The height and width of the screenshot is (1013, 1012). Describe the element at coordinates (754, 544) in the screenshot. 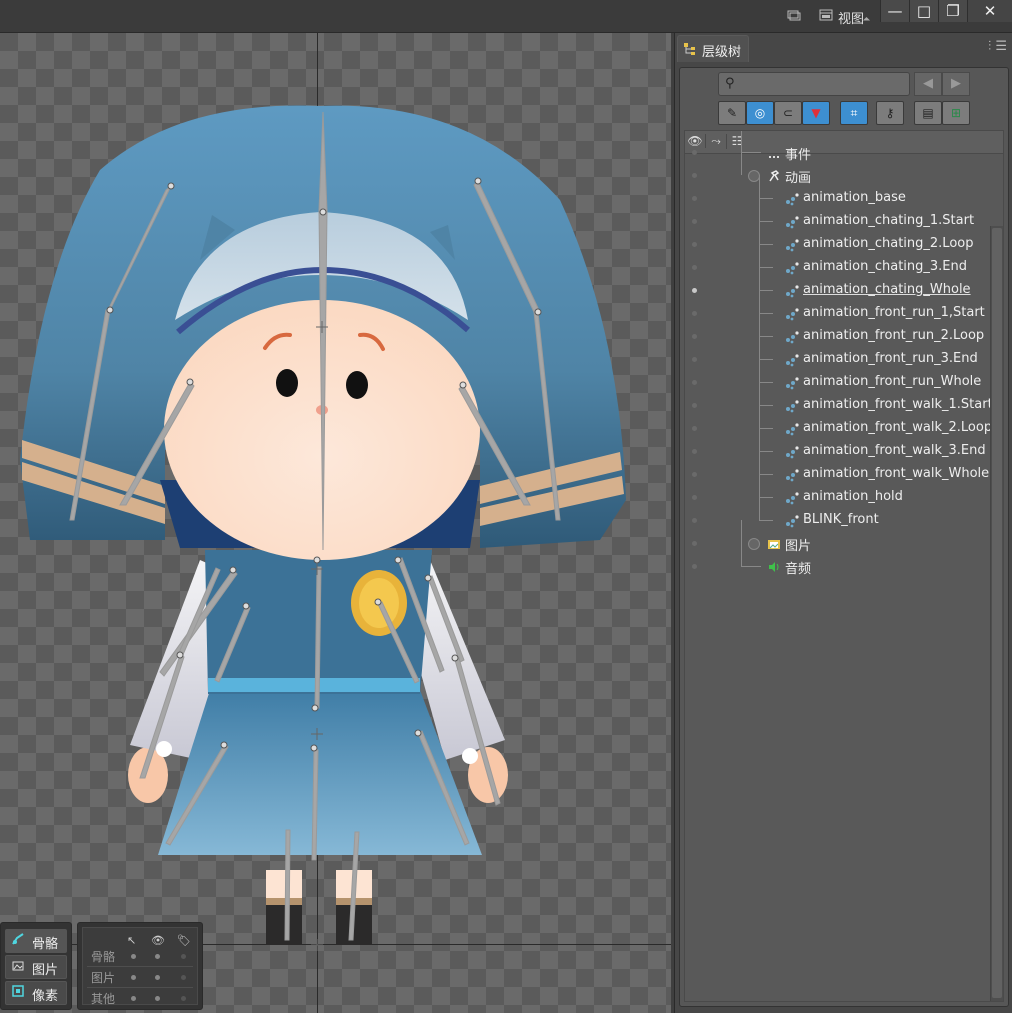

I see `collapse-toggle-icon` at that location.